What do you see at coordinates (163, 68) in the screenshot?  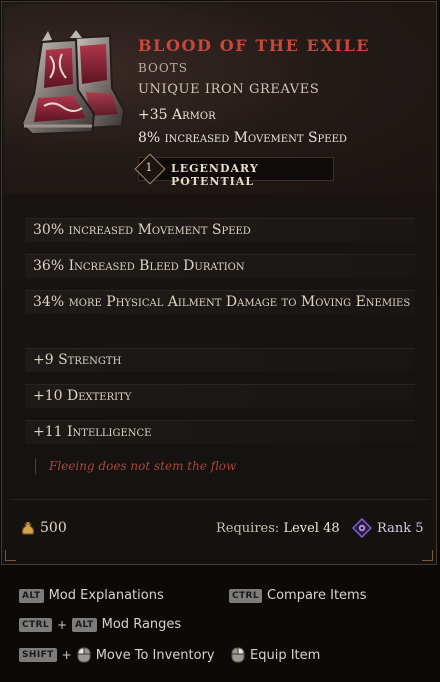 I see `item-type: Boots` at bounding box center [163, 68].